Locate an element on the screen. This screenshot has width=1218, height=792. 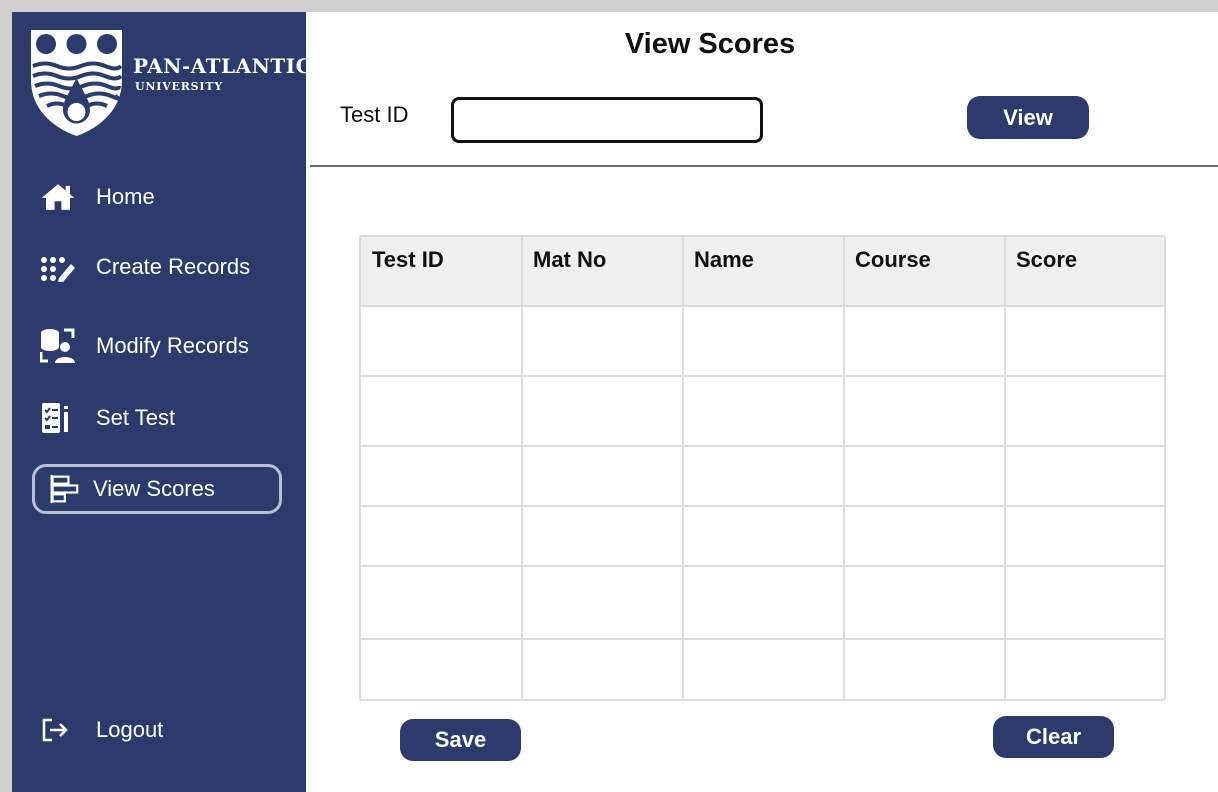
clear-button: Clear is located at coordinates (1053, 737).